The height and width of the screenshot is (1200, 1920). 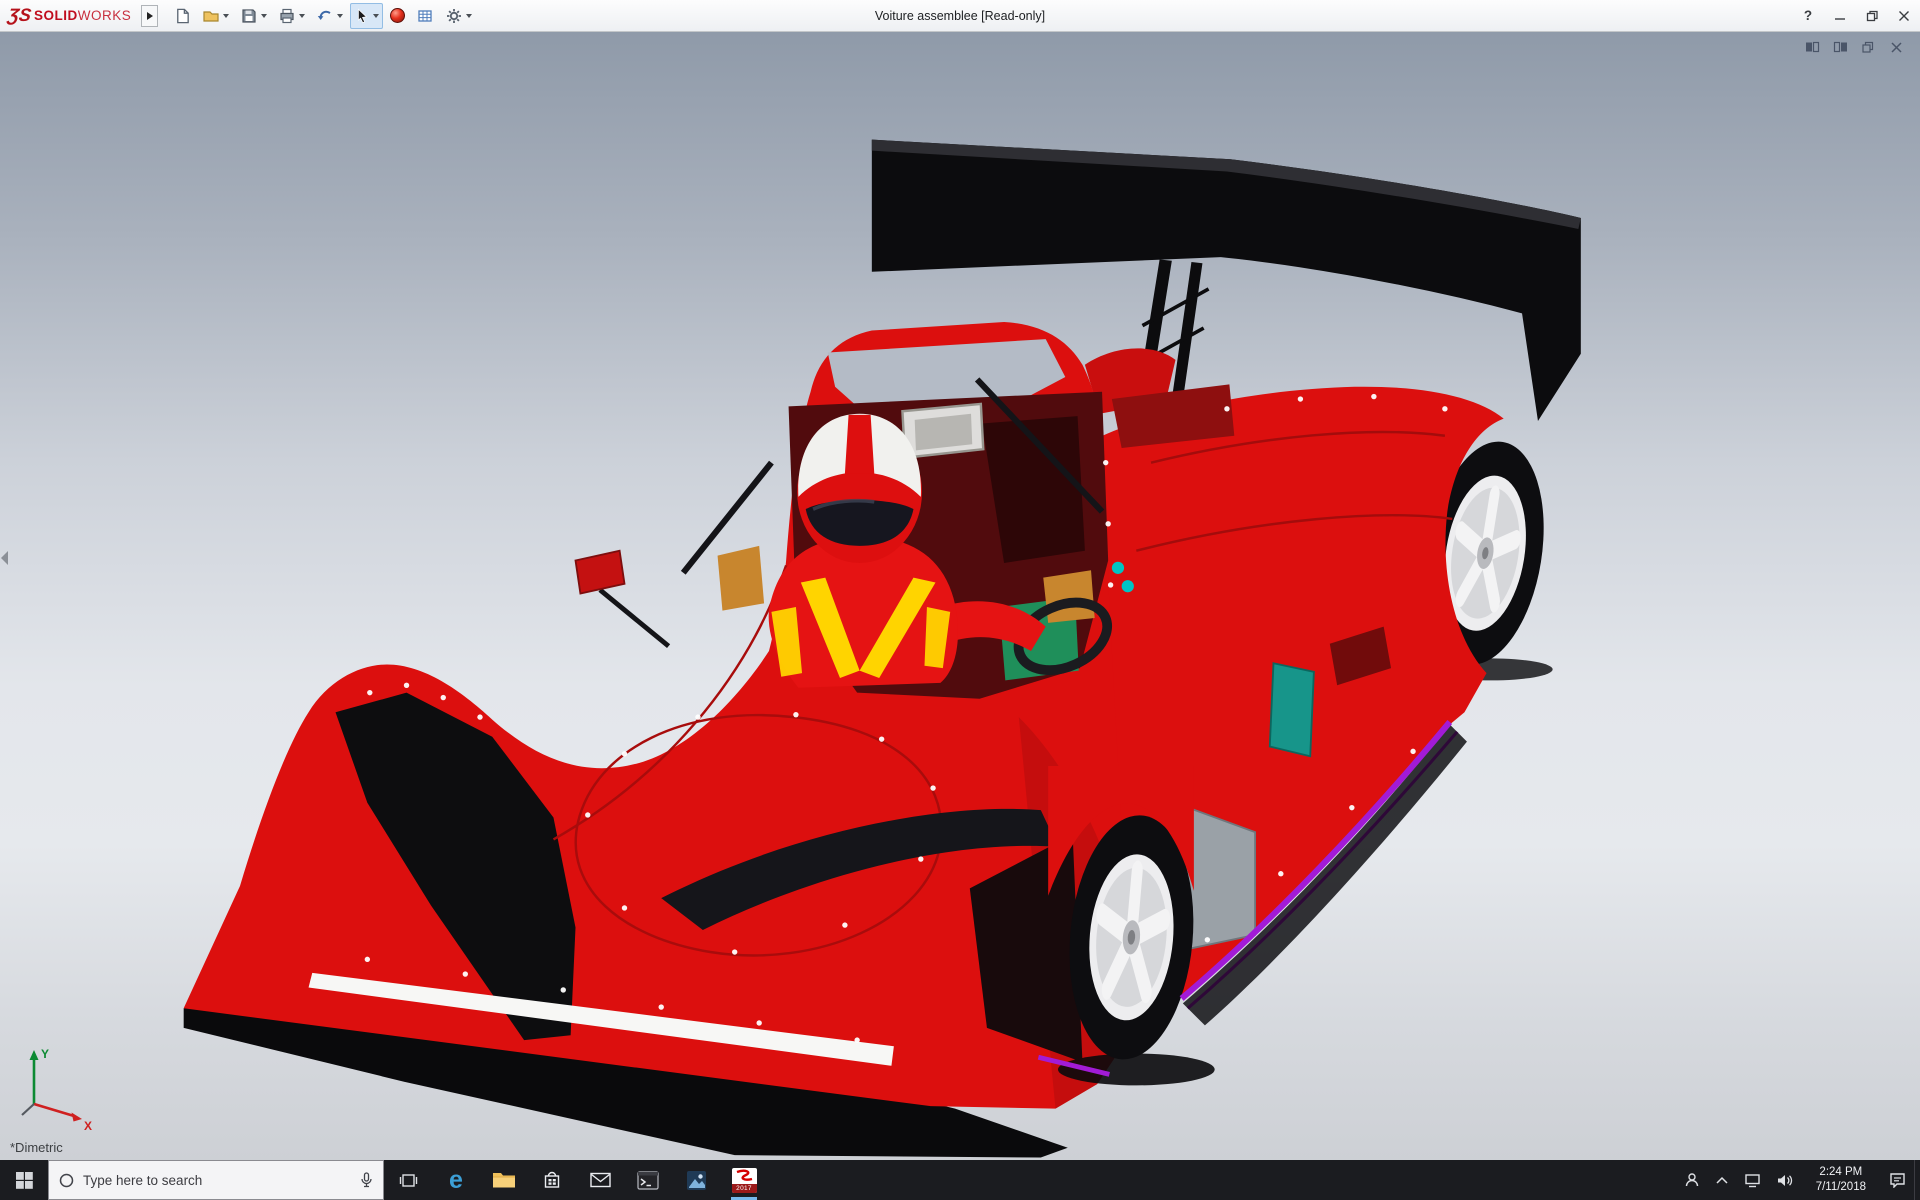 I want to click on taskbar-app-edge: e, so click(x=456, y=1180).